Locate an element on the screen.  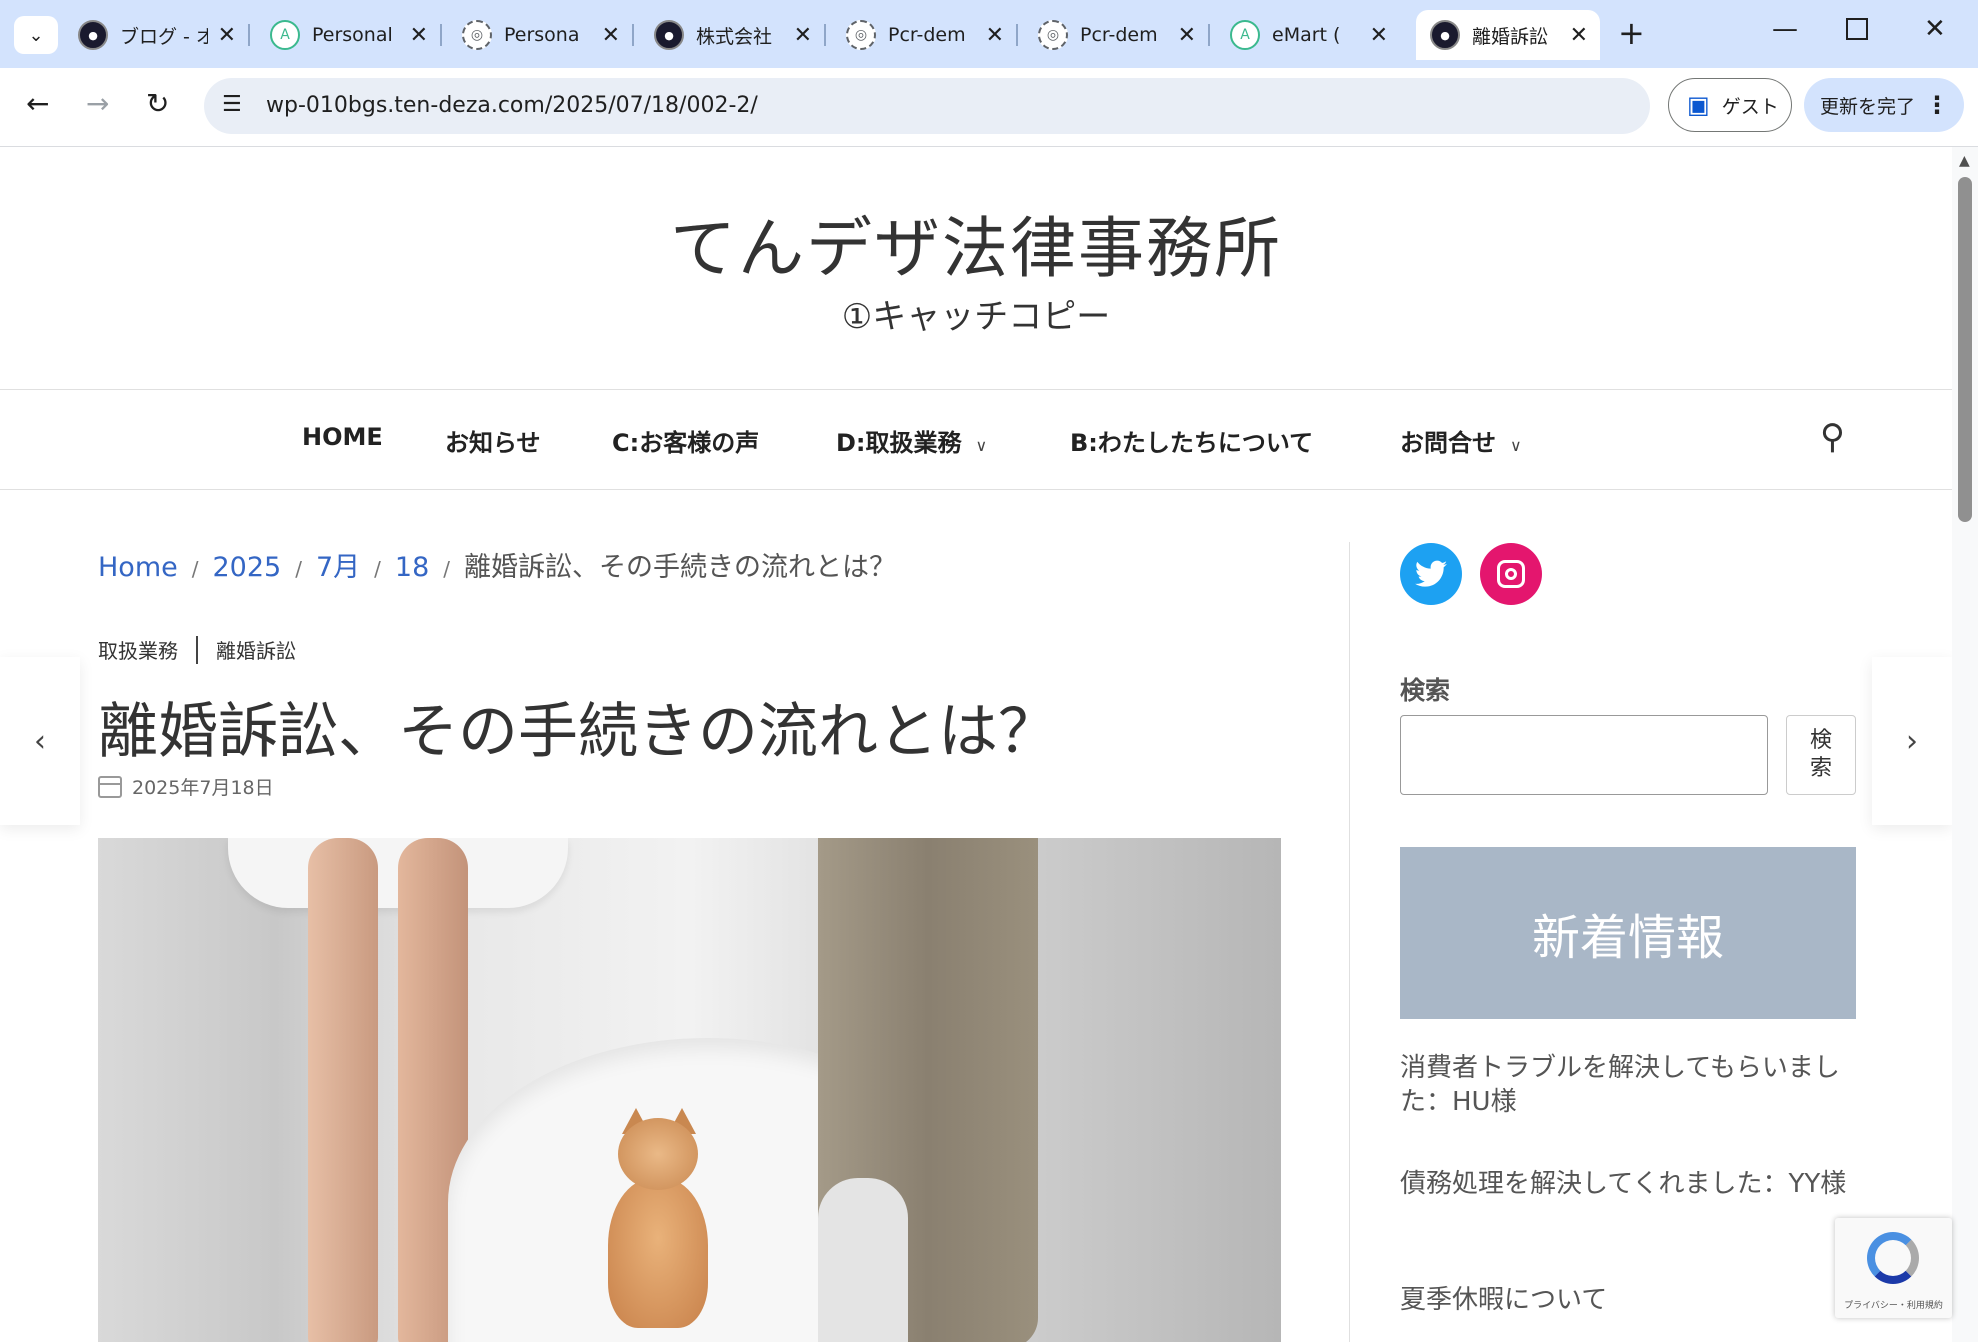
calendar-icon is located at coordinates (110, 786).